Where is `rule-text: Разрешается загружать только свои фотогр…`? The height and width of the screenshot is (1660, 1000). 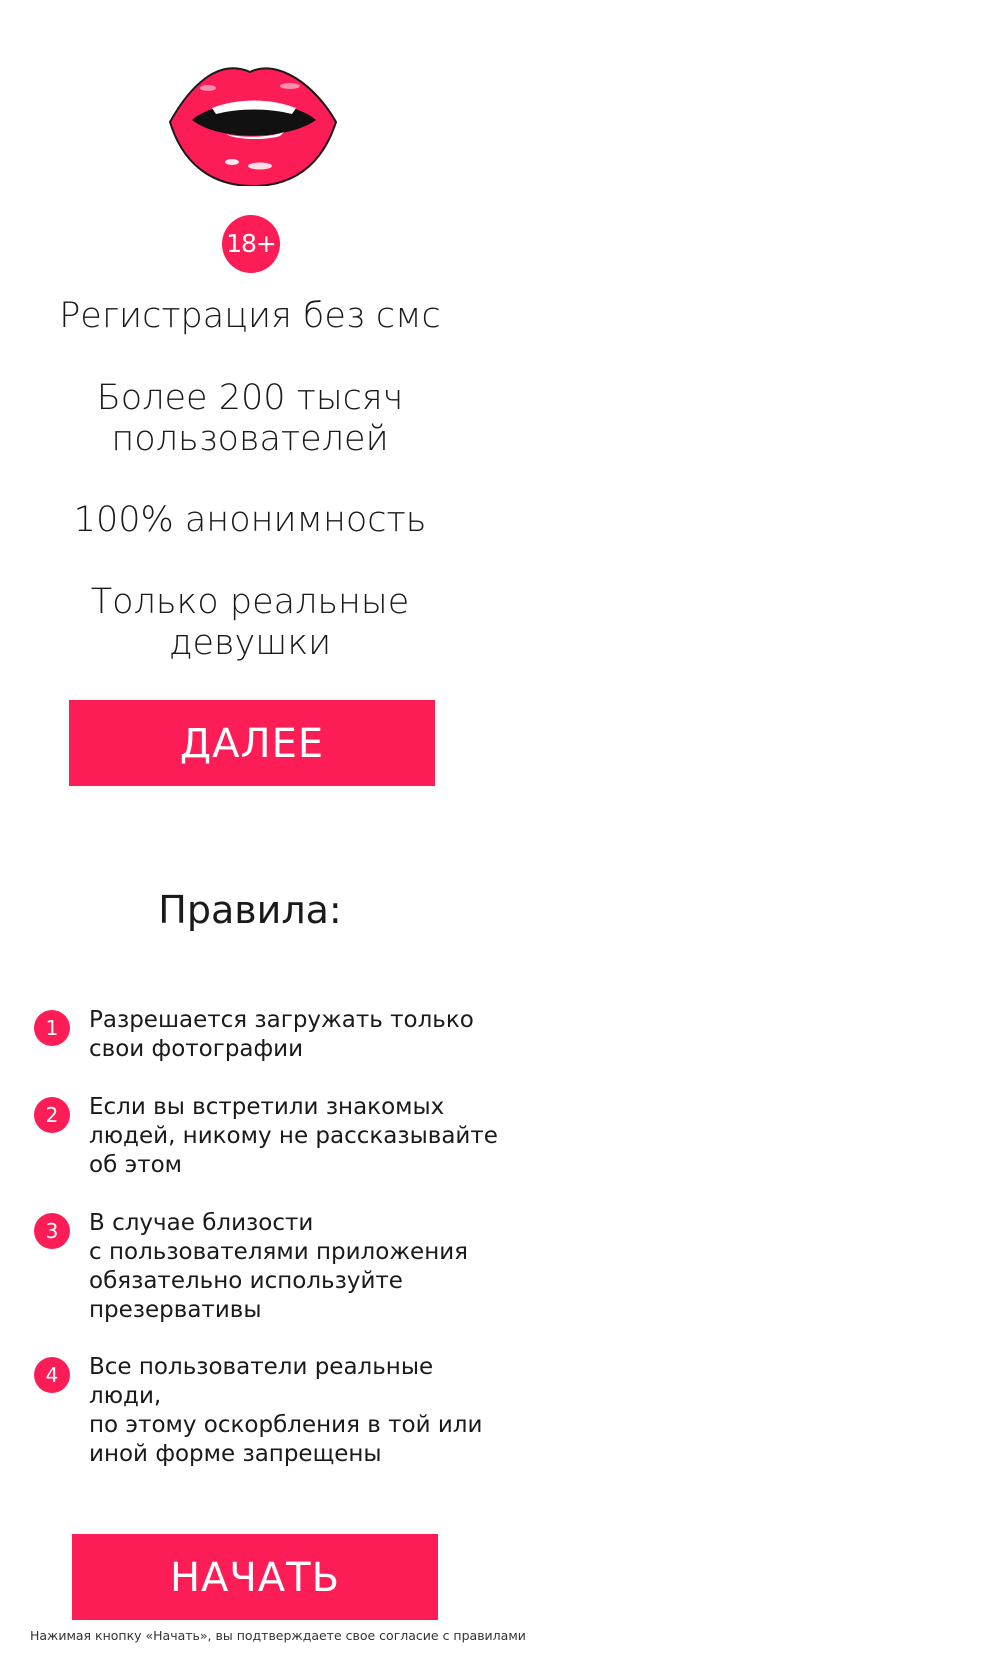
rule-text: Разрешается загружать только свои фотогр… is located at coordinates (281, 1034).